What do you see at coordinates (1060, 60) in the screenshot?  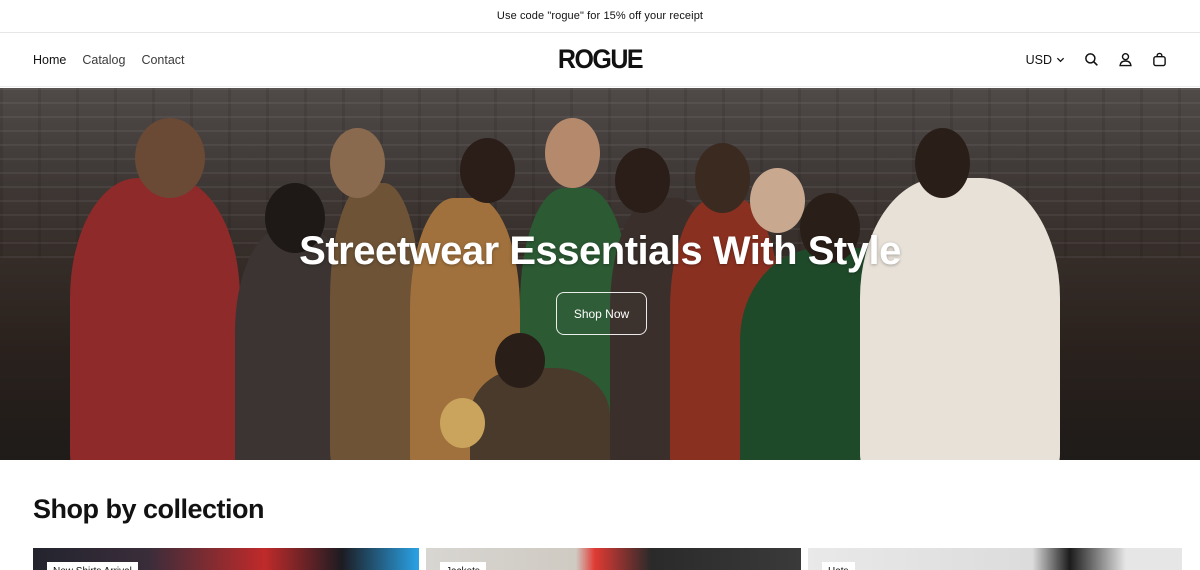 I see `chevron-down-icon` at bounding box center [1060, 60].